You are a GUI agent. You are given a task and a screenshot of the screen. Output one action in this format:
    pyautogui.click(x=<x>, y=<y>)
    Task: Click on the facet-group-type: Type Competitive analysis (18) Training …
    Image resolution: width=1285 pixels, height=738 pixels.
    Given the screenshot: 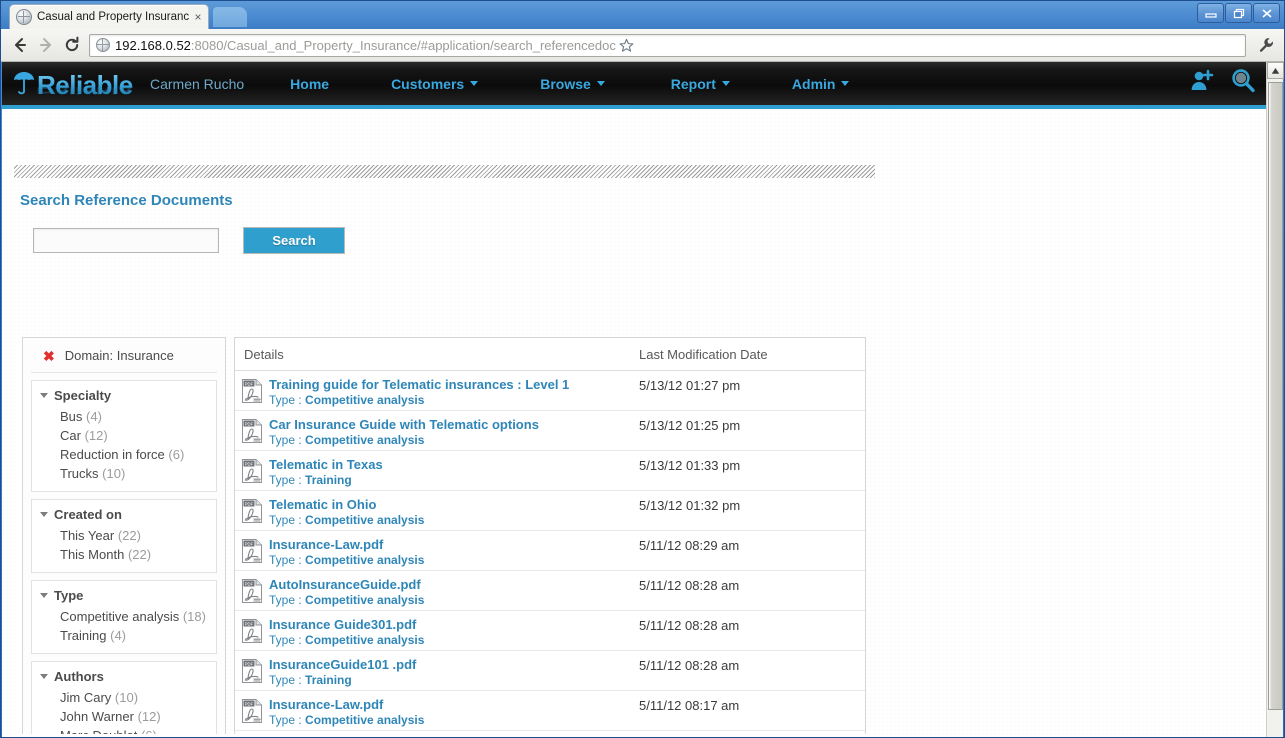 What is the action you would take?
    pyautogui.click(x=124, y=617)
    